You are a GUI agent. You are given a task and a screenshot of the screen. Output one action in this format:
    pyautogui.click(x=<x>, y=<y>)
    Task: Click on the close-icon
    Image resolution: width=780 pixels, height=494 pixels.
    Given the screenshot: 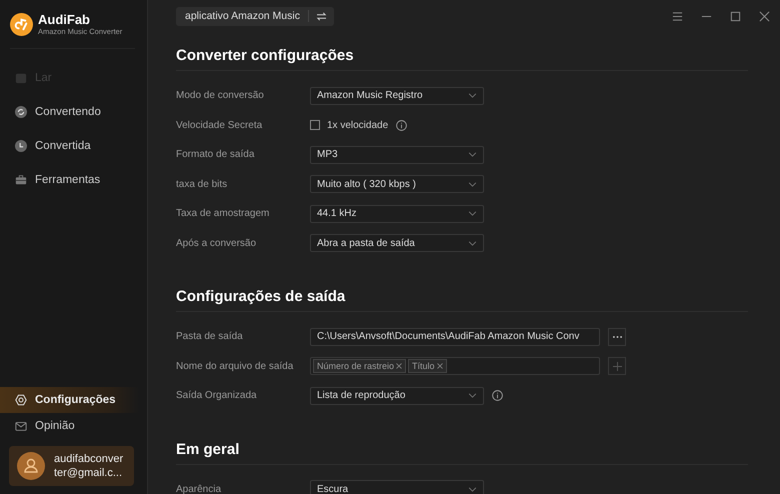 What is the action you would take?
    pyautogui.click(x=764, y=16)
    